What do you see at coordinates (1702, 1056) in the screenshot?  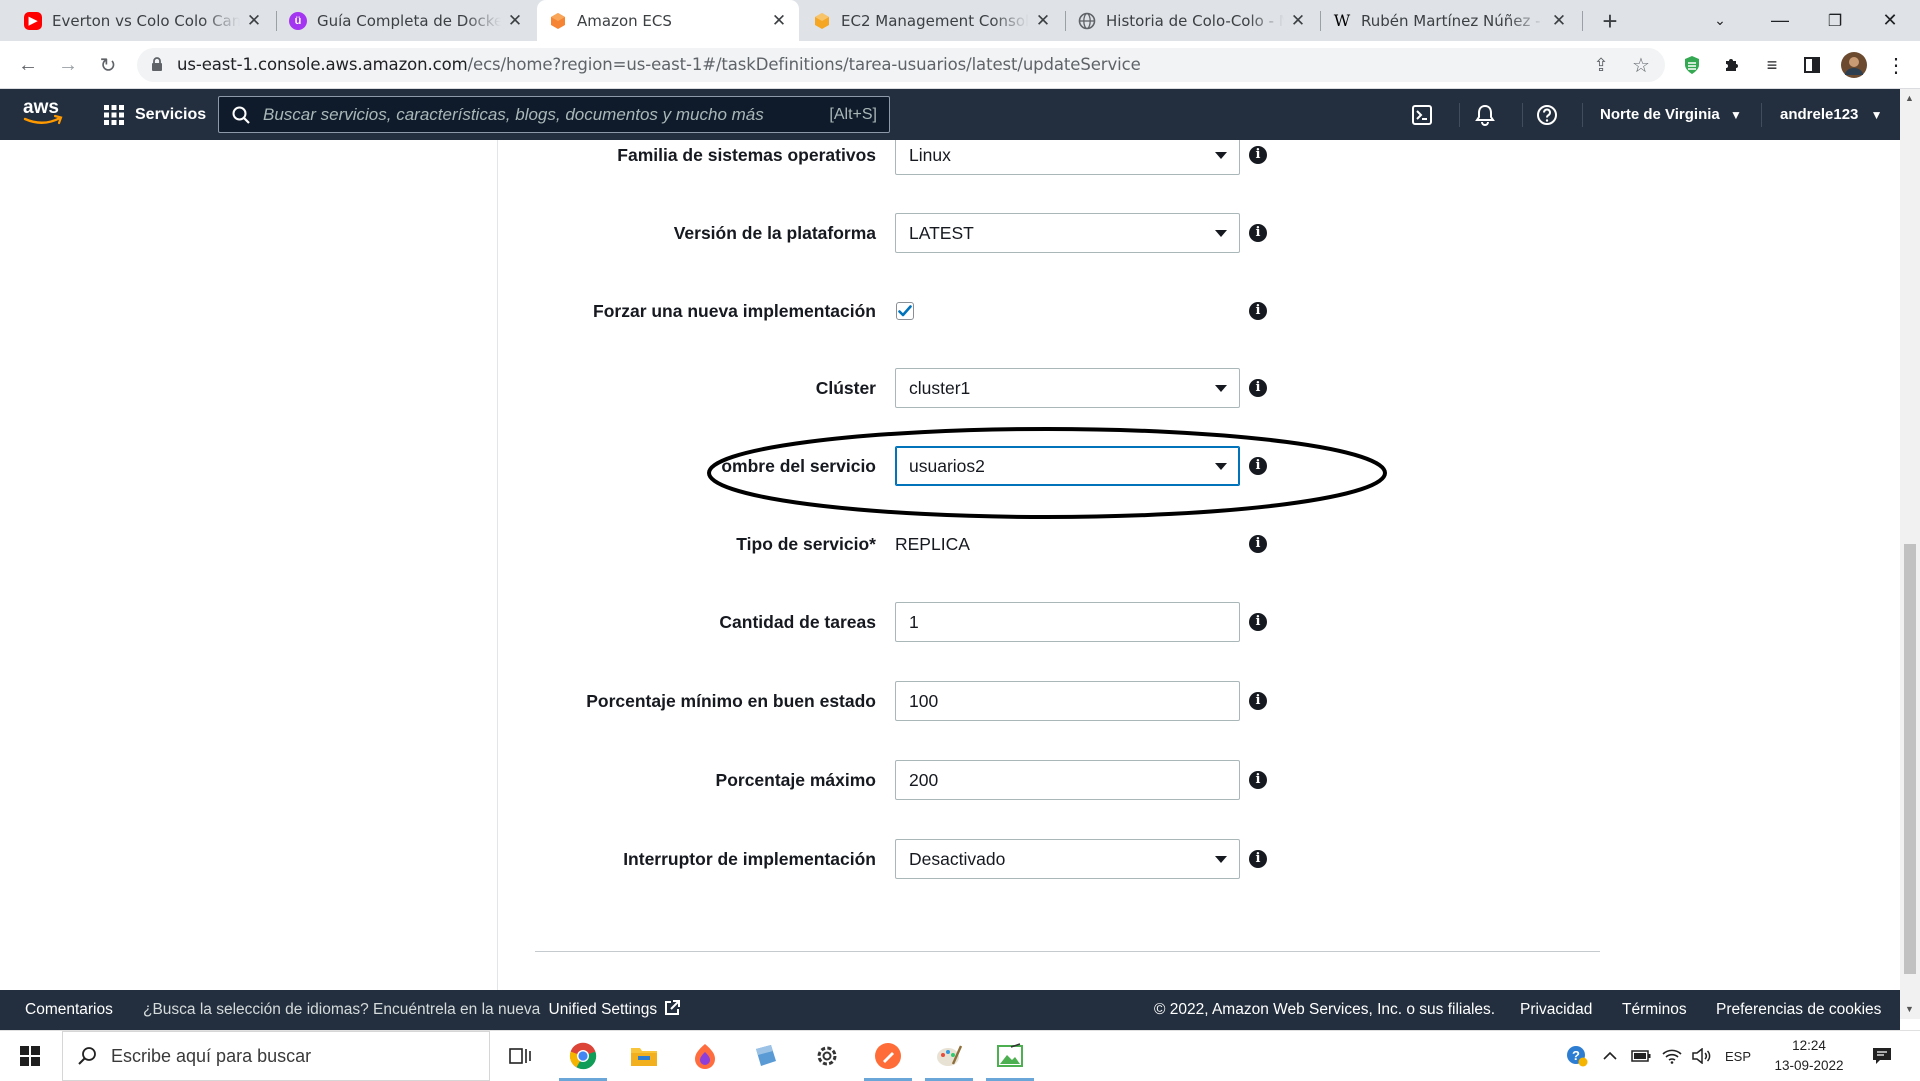 I see `volume-icon` at bounding box center [1702, 1056].